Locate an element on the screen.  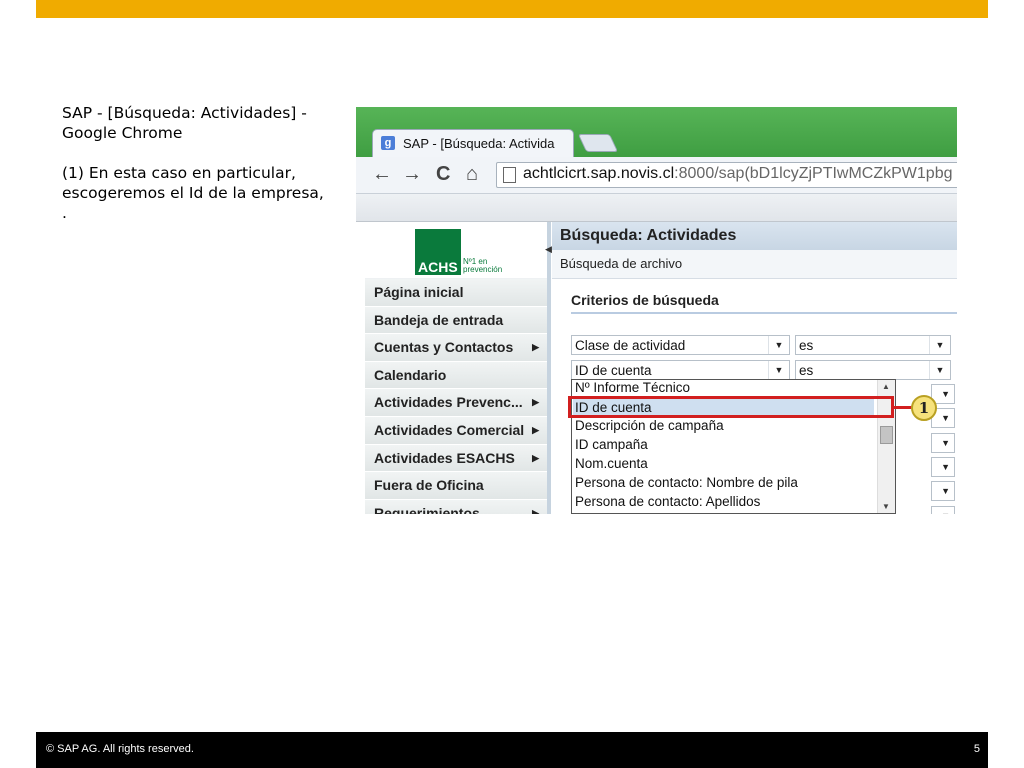
select-value: Clase de actividad is located at coordinates (630, 345).